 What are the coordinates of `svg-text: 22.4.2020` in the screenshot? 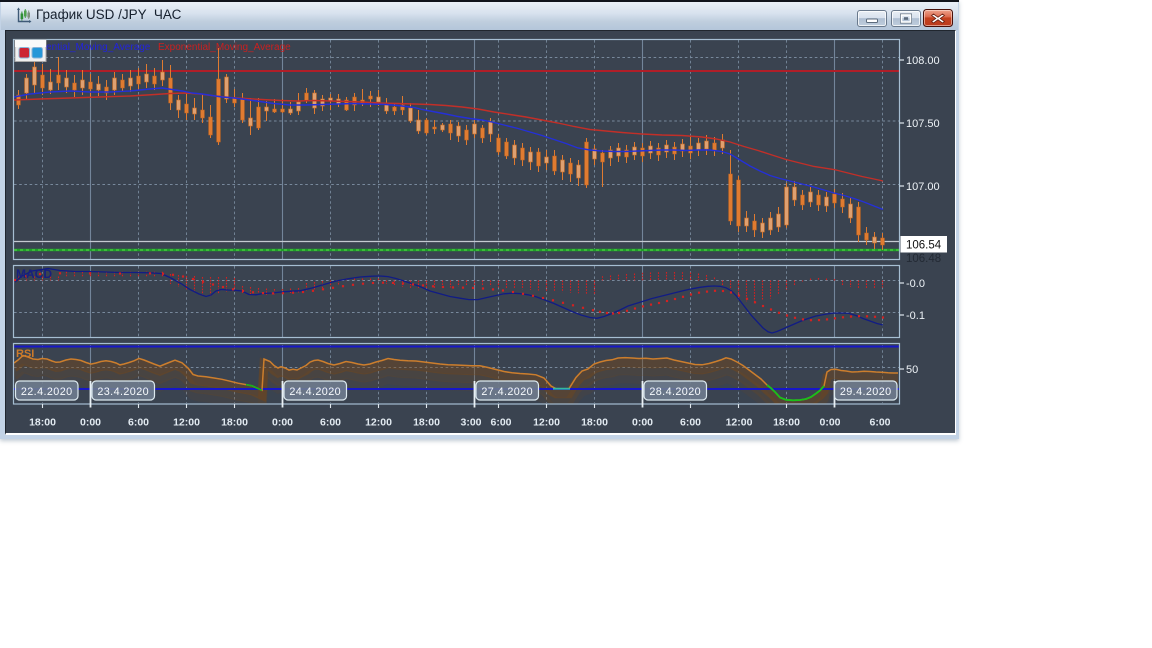 It's located at (47, 392).